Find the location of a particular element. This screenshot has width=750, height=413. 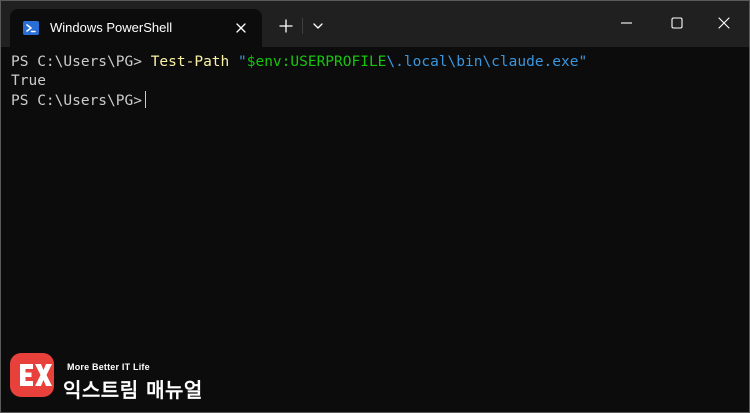

variable-text: $env:USERPROFILE is located at coordinates (316, 62).